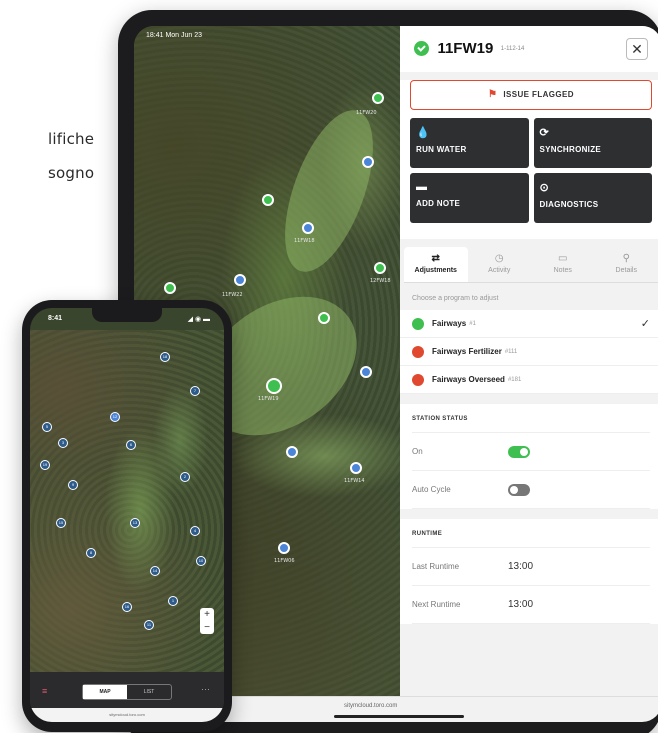  Describe the element at coordinates (626, 258) in the screenshot. I see `details-icon: ⚲` at that location.